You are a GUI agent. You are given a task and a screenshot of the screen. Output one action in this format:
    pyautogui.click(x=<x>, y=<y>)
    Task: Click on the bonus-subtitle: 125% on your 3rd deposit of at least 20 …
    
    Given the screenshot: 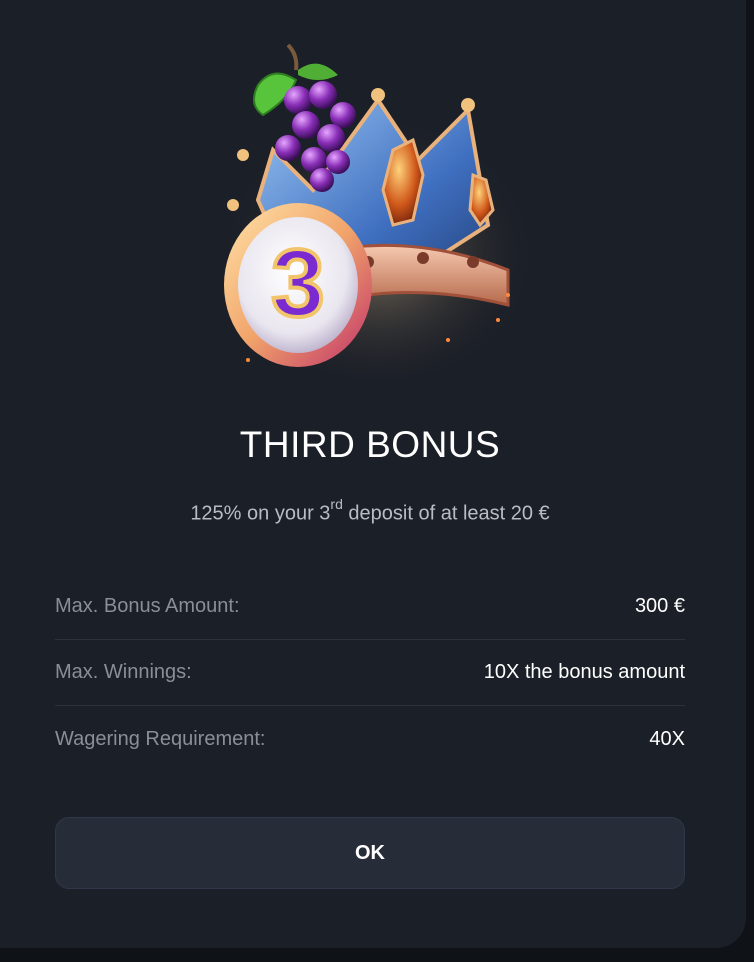 What is the action you would take?
    pyautogui.click(x=370, y=511)
    